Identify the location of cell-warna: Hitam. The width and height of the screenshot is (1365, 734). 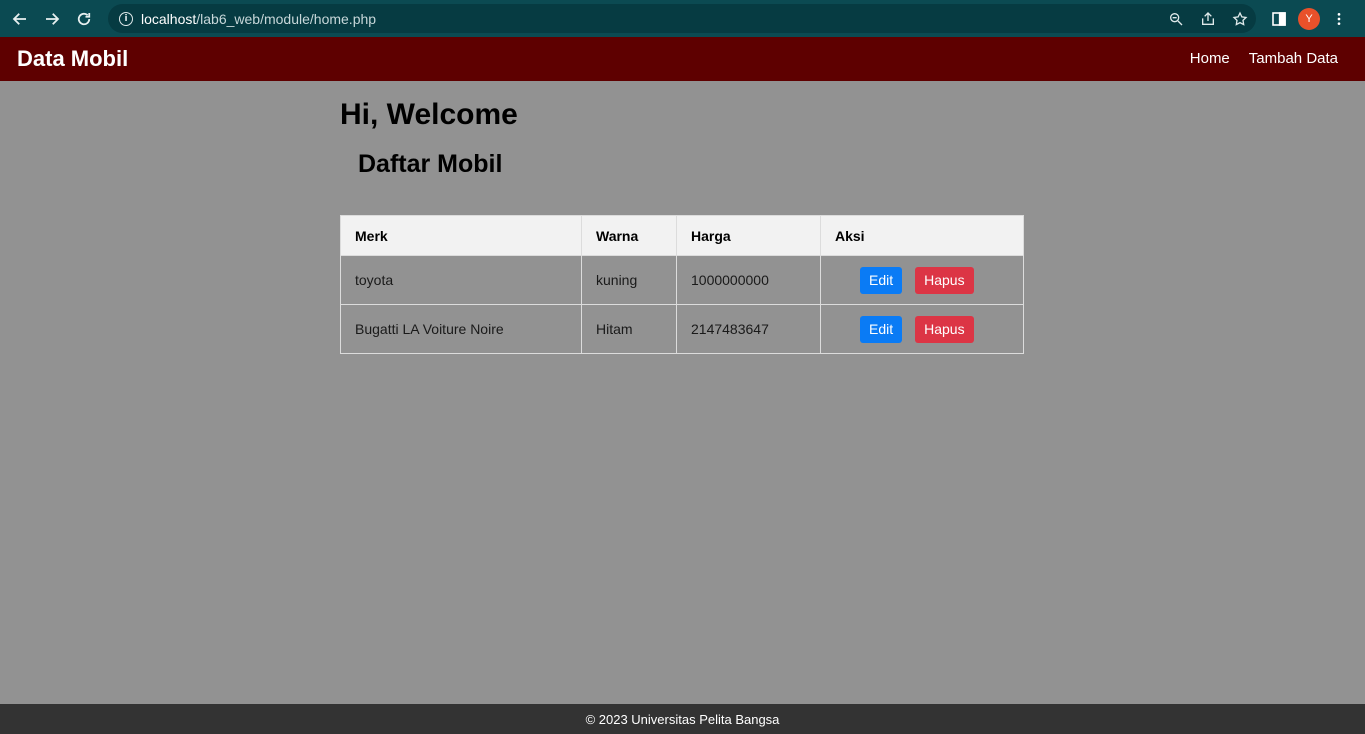
(629, 329).